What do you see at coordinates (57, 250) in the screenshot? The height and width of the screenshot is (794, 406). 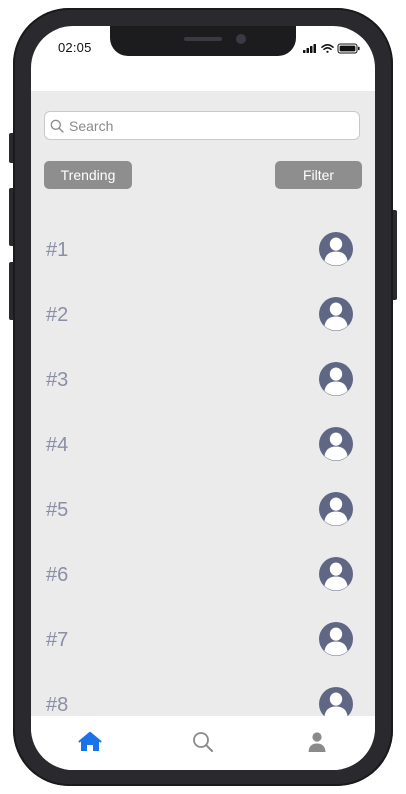 I see `rank-label: #1` at bounding box center [57, 250].